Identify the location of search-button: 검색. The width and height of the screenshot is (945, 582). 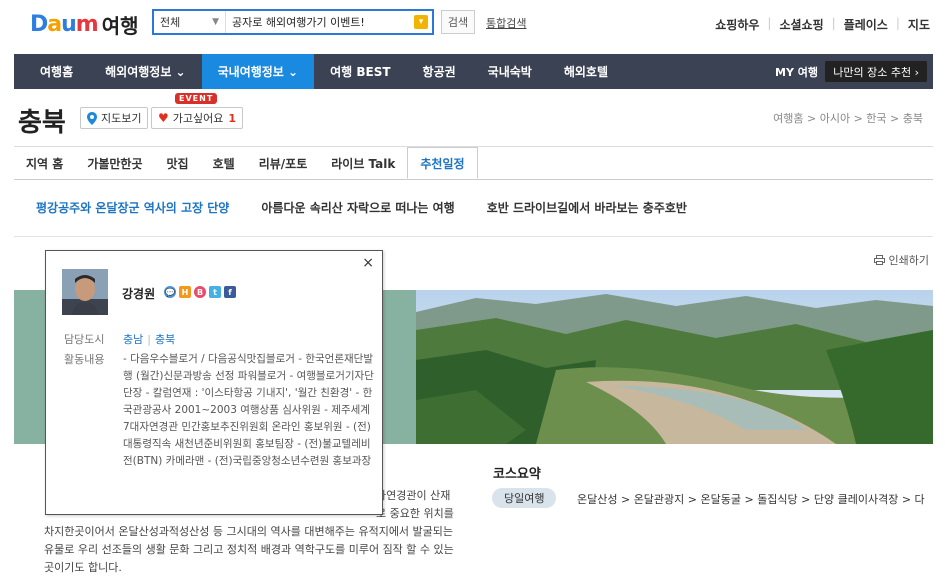
(458, 22).